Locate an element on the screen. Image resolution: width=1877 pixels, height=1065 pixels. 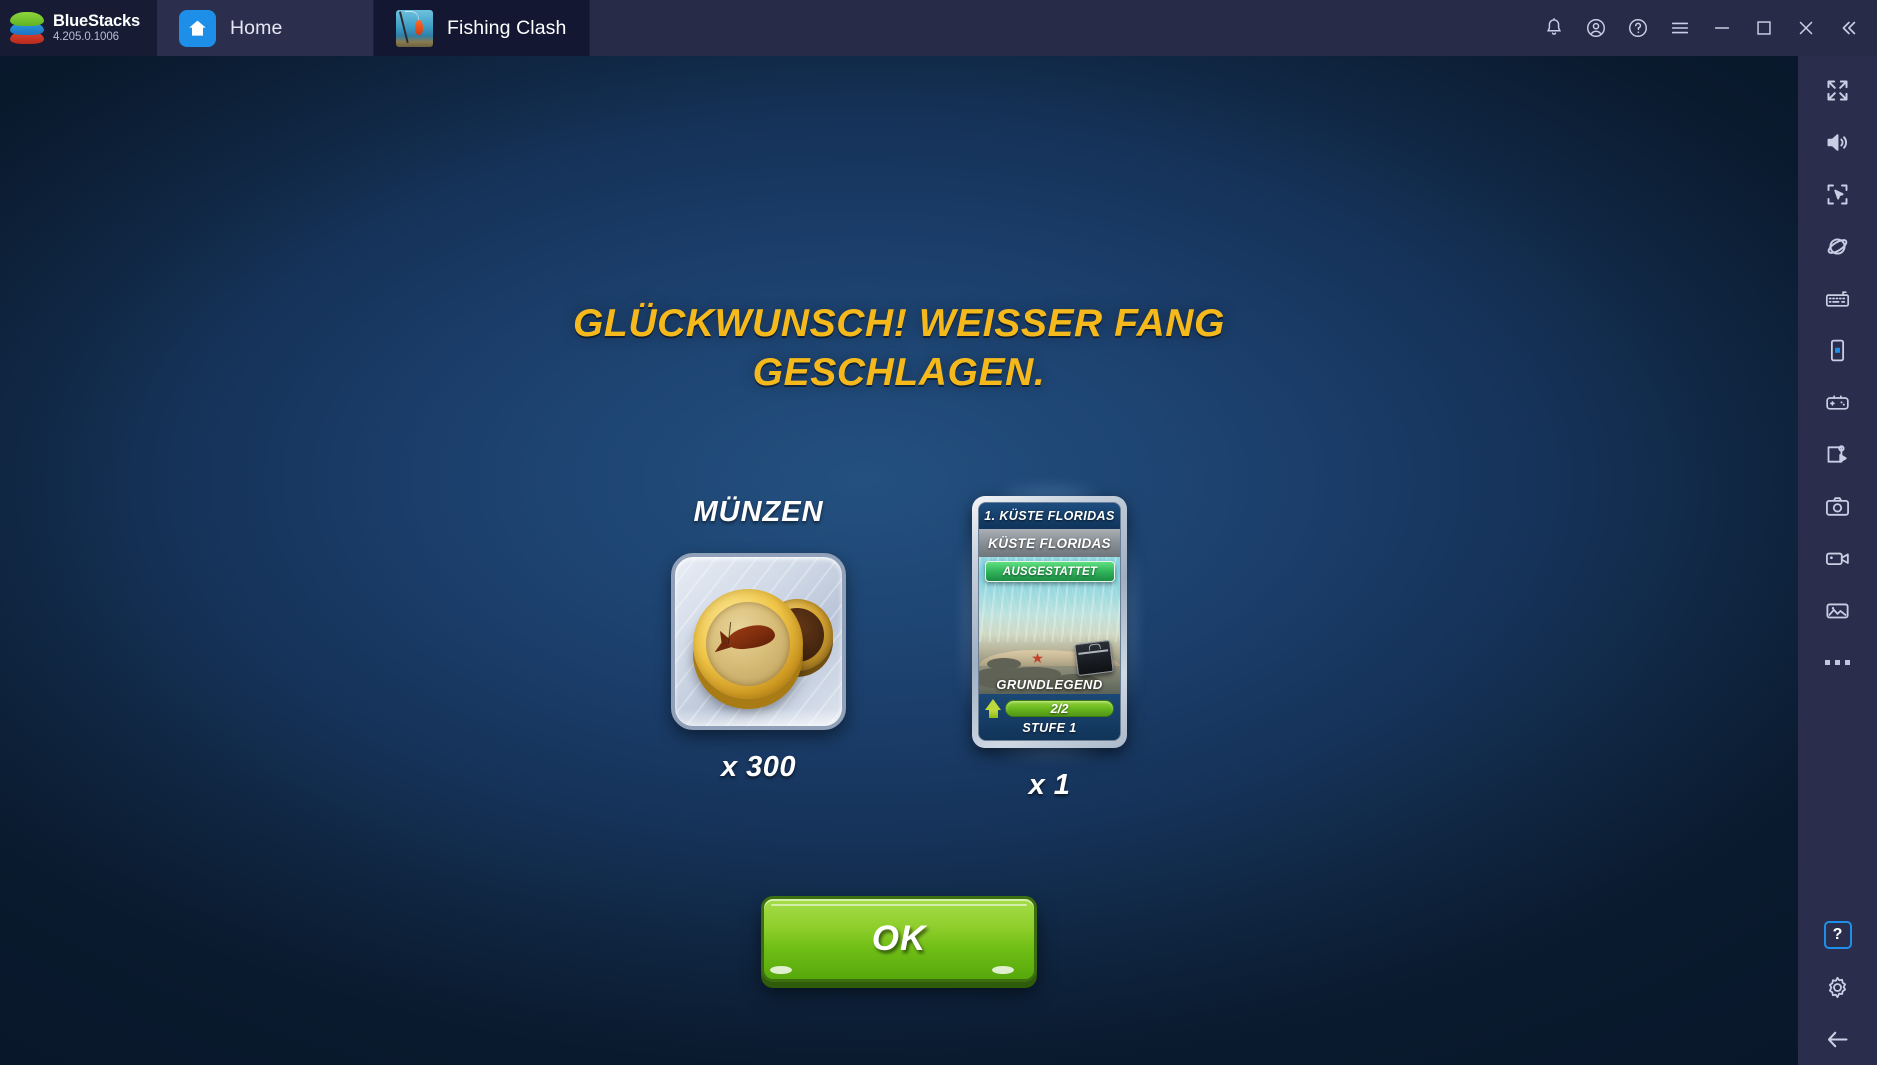
tackle-box-icon is located at coordinates (1094, 658).